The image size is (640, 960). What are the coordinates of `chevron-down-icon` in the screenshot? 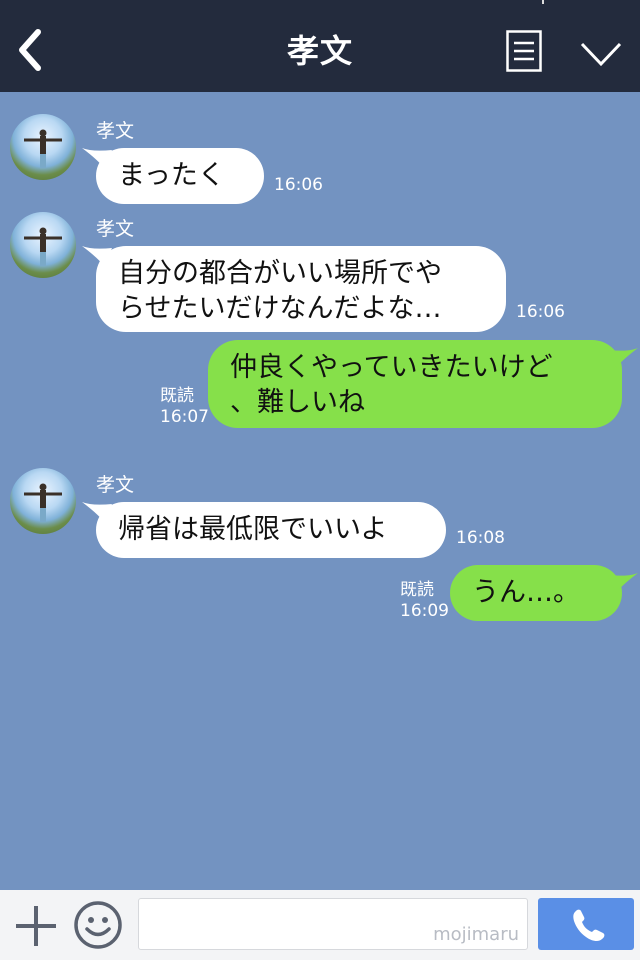 It's located at (601, 54).